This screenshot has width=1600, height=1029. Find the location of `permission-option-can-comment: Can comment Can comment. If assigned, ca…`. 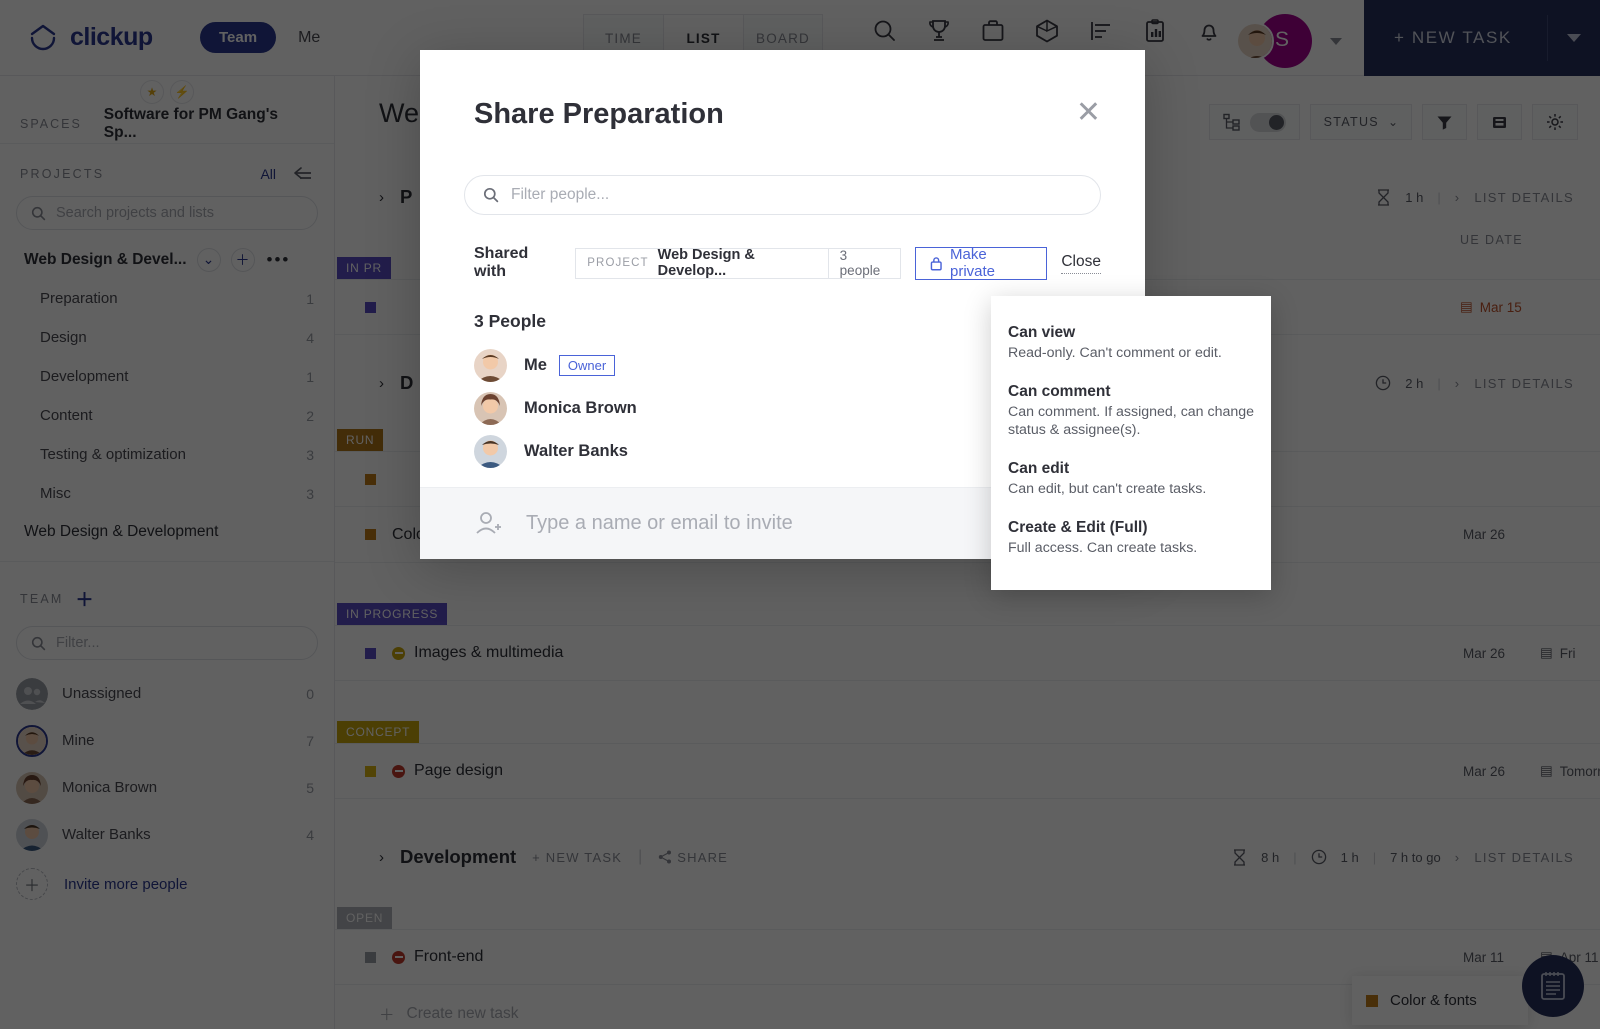

permission-option-can-comment: Can comment Can comment. If assigned, ca… is located at coordinates (1131, 411).